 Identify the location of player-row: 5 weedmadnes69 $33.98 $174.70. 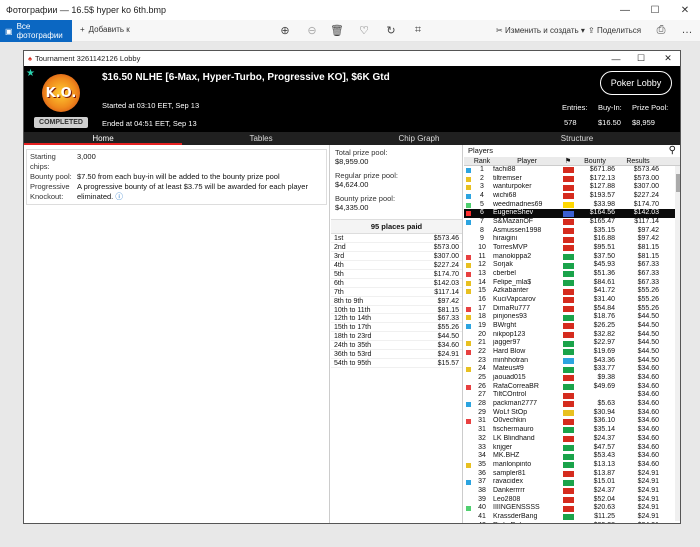
(572, 205).